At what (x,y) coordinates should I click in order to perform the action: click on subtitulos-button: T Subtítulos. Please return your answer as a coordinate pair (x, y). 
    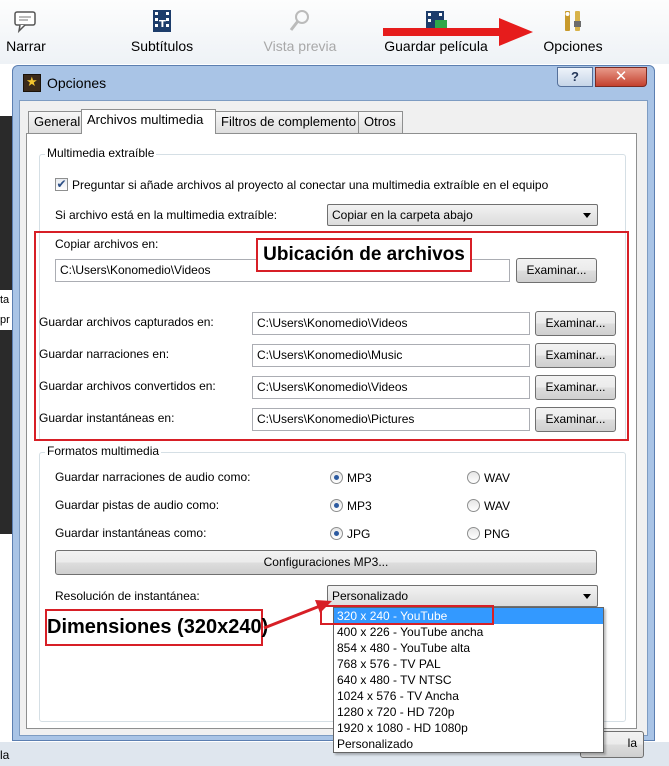
    Looking at the image, I should click on (162, 32).